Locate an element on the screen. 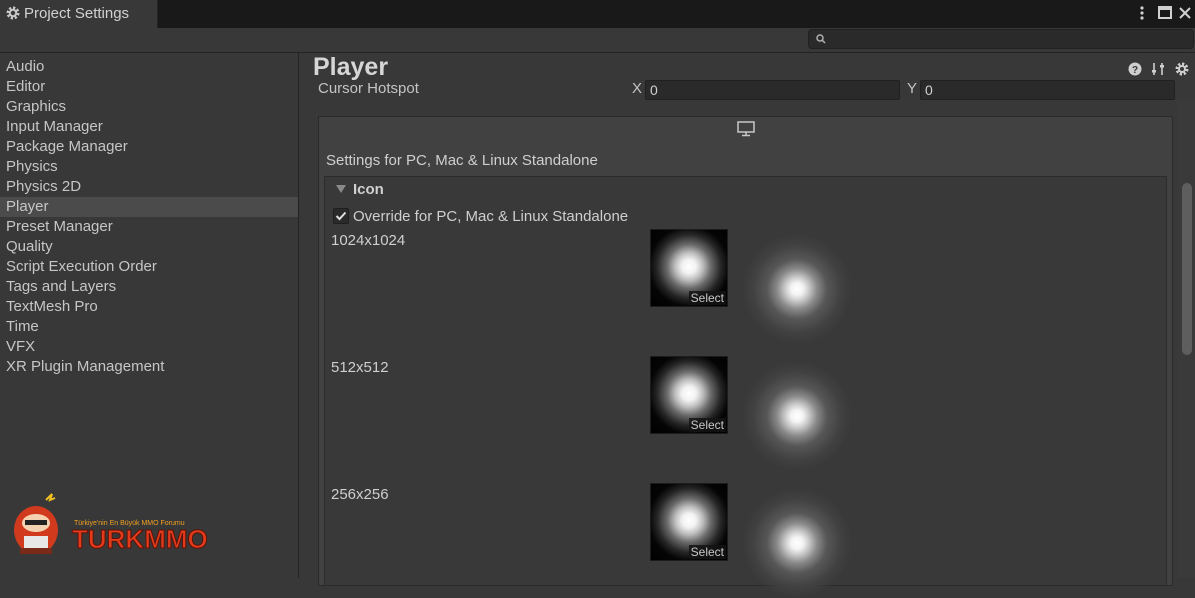  sidebar-item-audio: Audio is located at coordinates (149, 67).